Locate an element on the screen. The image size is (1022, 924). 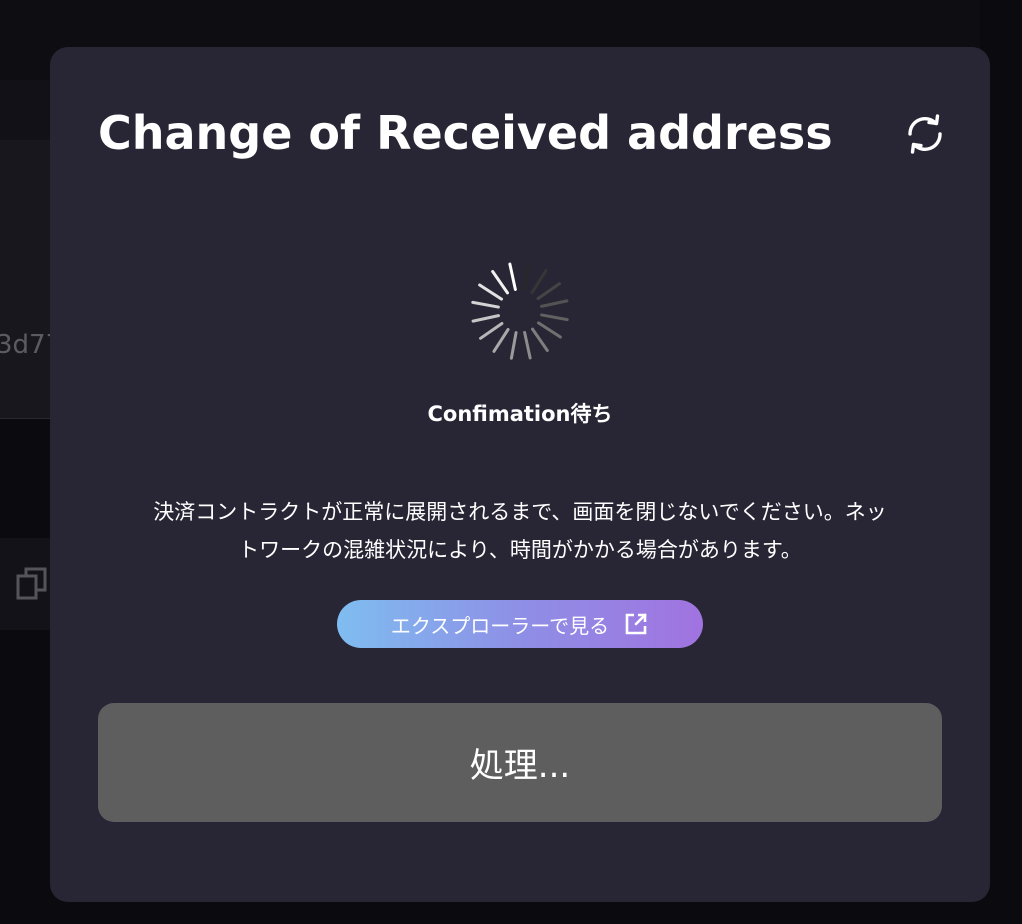
refresh-icon is located at coordinates (925, 134).